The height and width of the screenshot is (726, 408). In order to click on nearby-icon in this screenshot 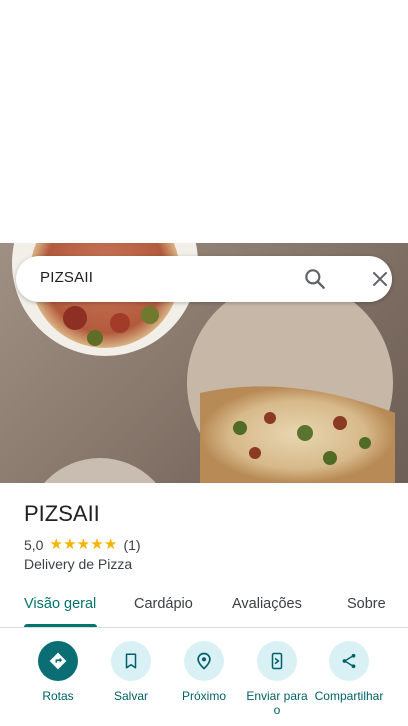, I will do `click(204, 661)`.